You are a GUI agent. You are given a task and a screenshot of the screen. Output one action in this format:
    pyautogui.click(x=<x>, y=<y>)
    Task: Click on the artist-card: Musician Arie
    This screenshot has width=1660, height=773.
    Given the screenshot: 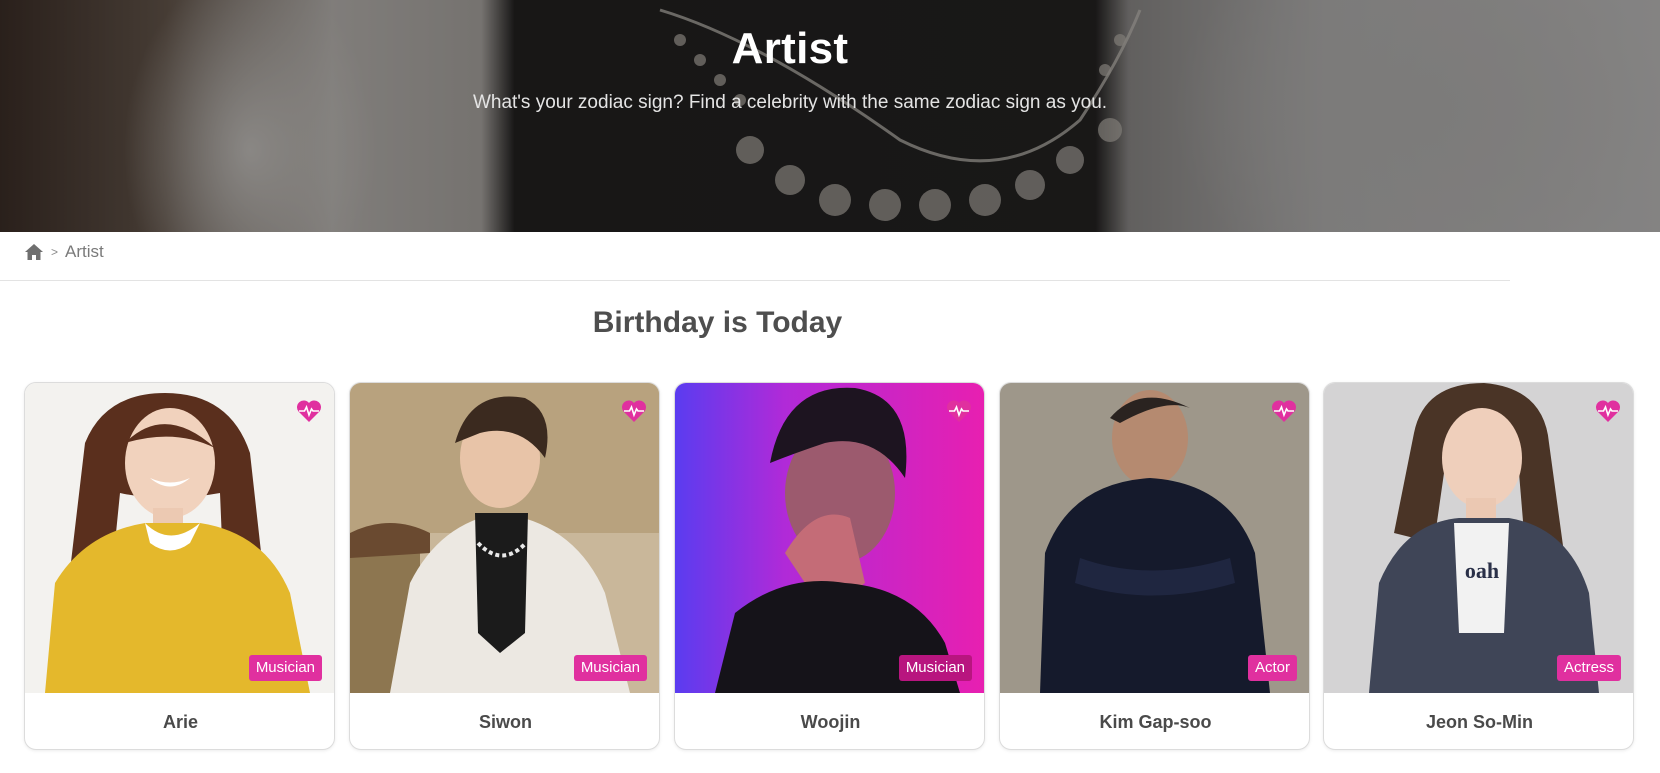 What is the action you would take?
    pyautogui.click(x=179, y=566)
    